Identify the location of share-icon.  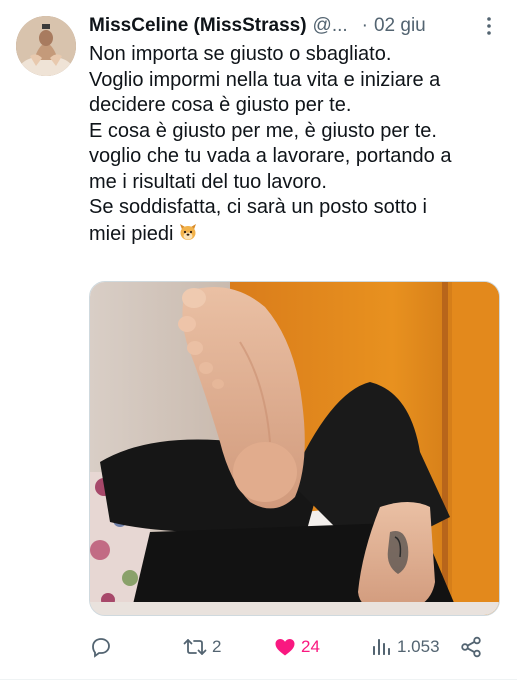
(471, 647).